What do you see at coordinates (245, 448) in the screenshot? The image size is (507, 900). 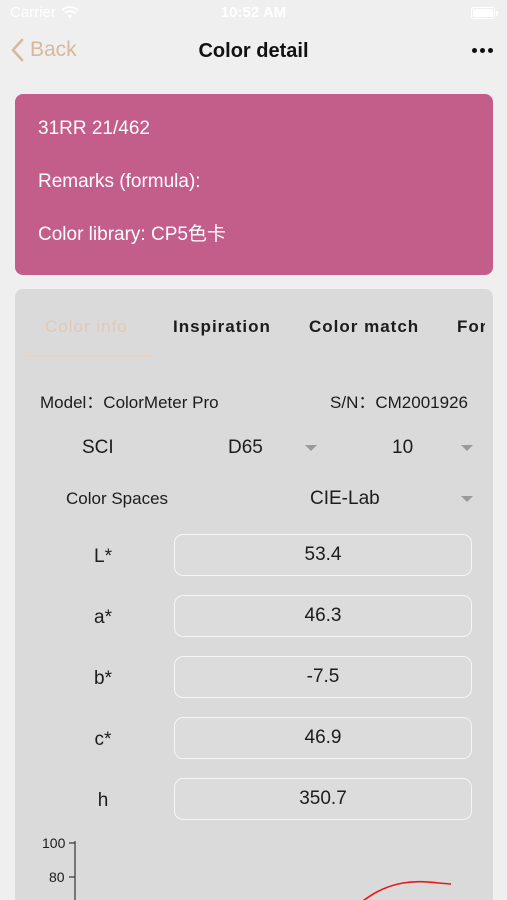 I see `illuminant-select: D65` at bounding box center [245, 448].